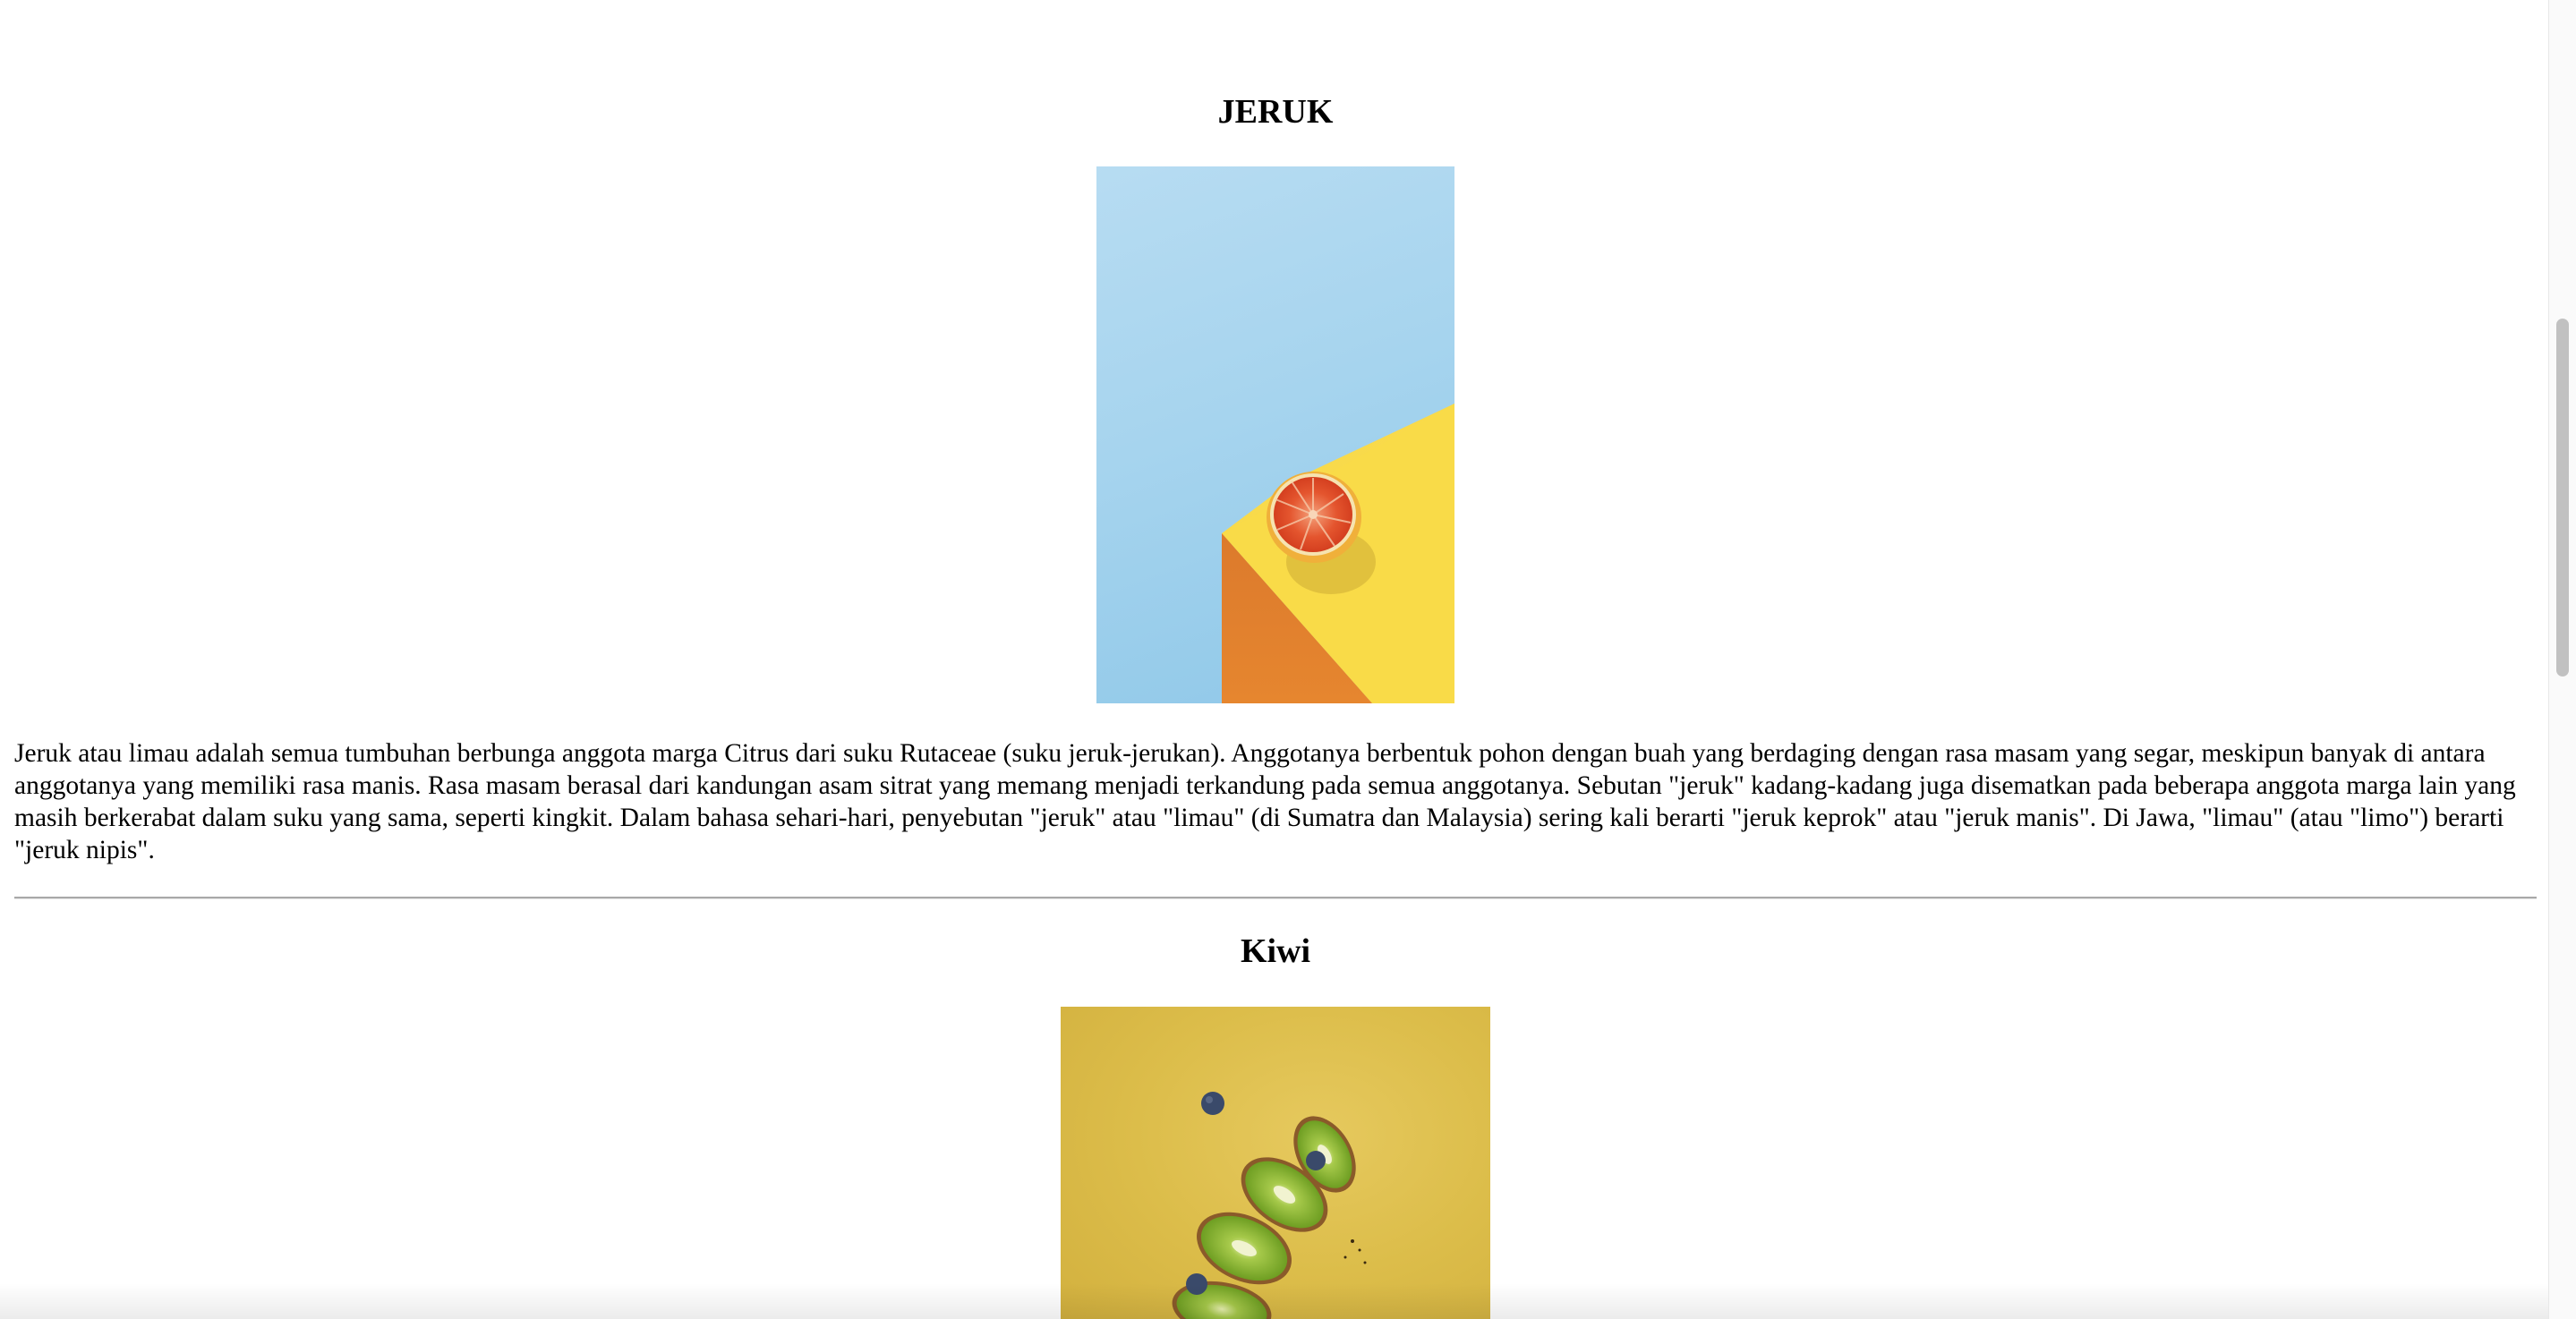 The image size is (2576, 1319). I want to click on jeruk-image, so click(1275, 434).